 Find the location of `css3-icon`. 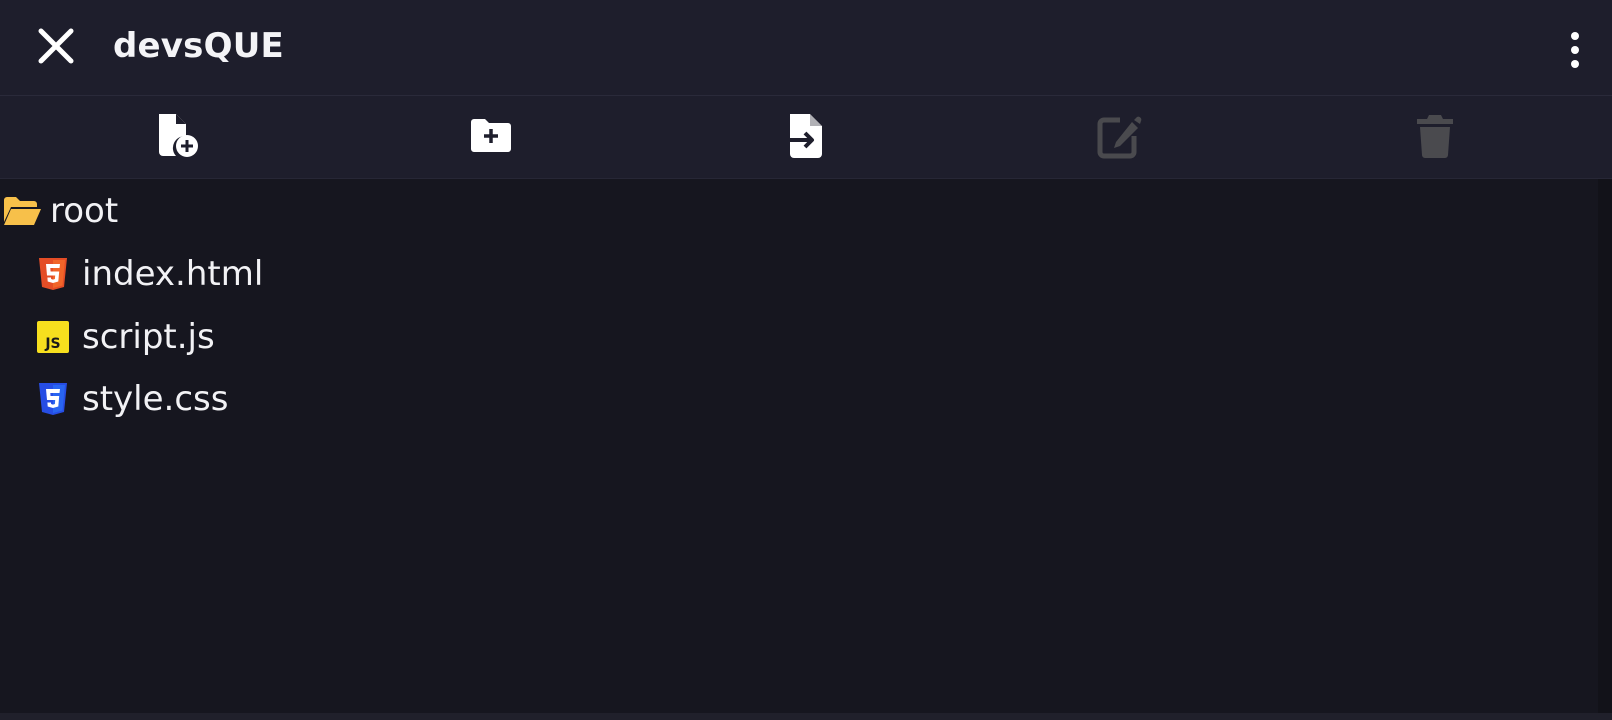

css3-icon is located at coordinates (53, 399).